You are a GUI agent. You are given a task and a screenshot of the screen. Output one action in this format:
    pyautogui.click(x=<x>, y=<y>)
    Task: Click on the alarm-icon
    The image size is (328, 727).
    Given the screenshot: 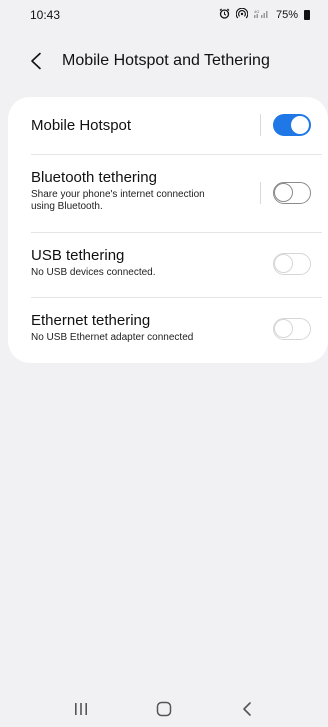 What is the action you would take?
    pyautogui.click(x=224, y=15)
    